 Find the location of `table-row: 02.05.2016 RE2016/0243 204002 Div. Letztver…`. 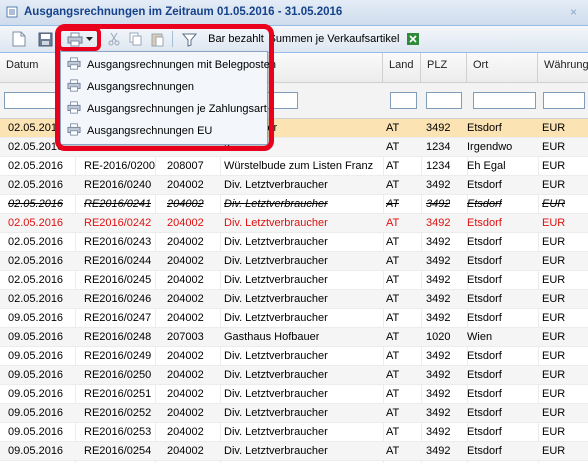

table-row: 02.05.2016 RE2016/0243 204002 Div. Letztver… is located at coordinates (294, 242).